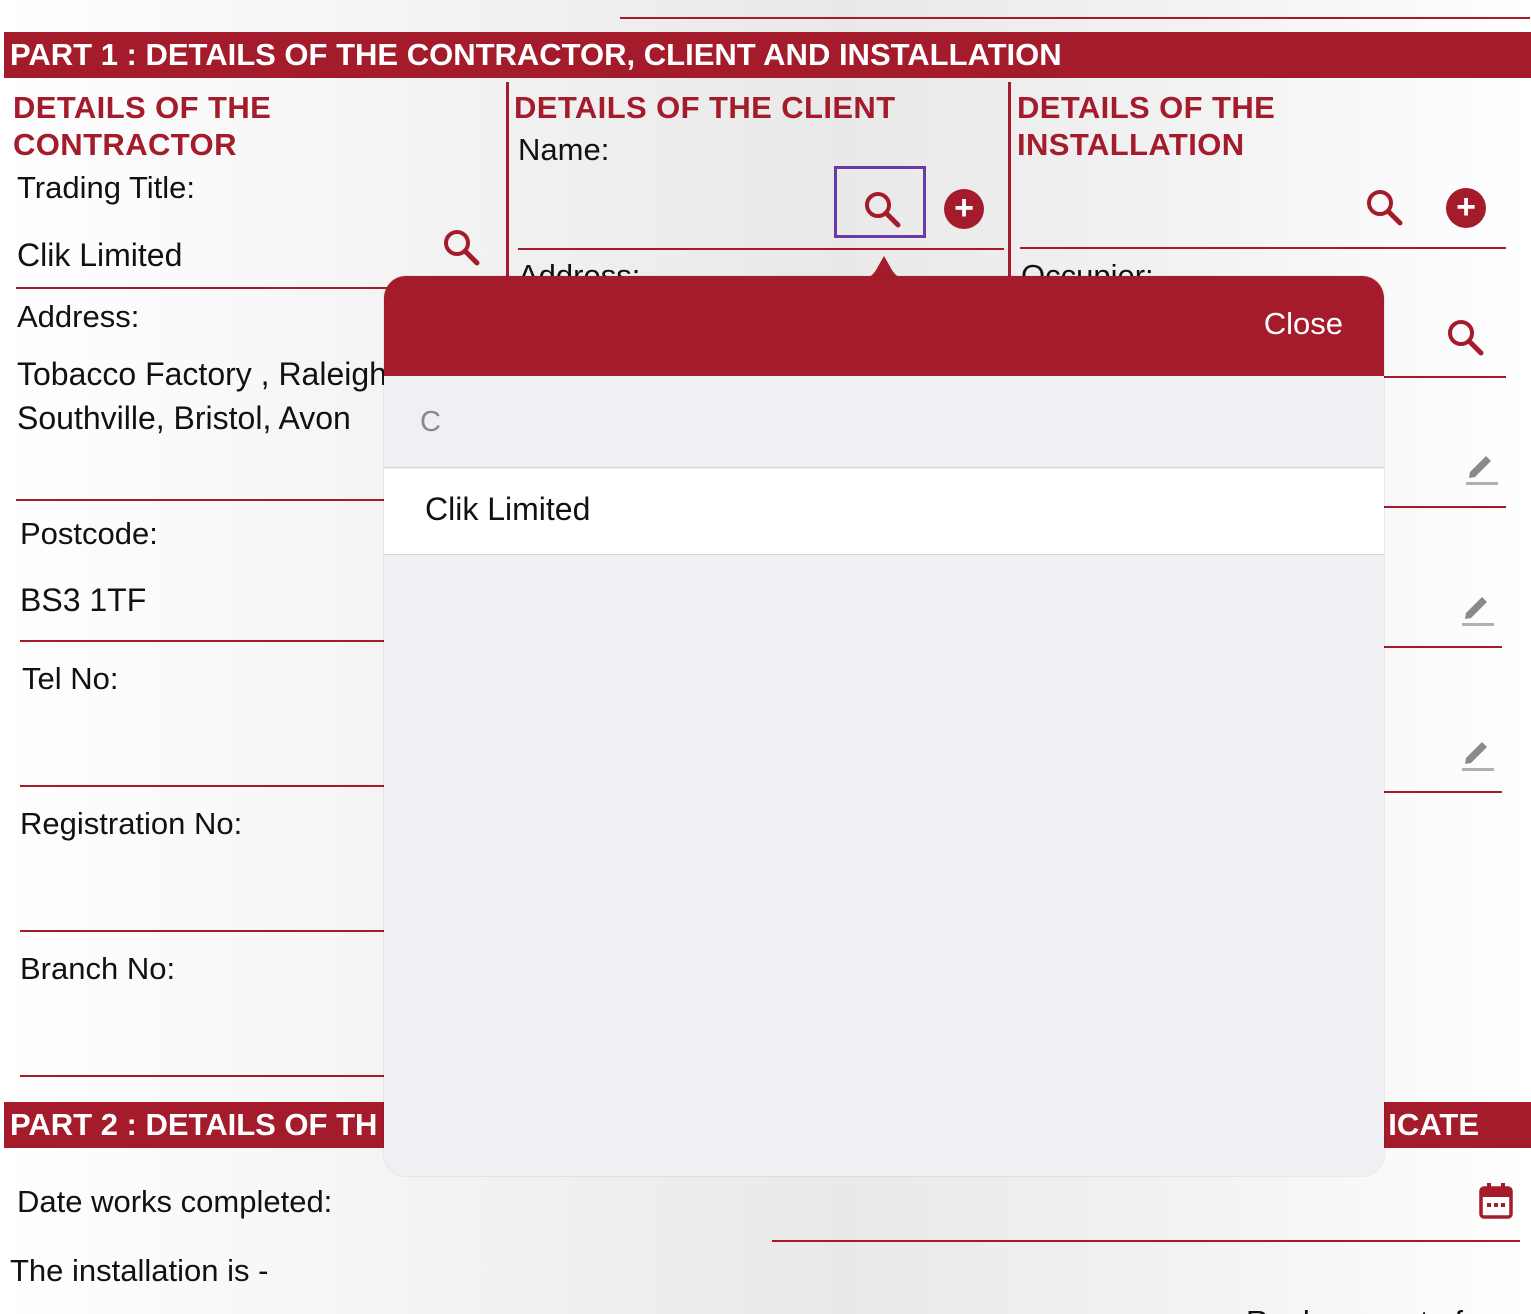 This screenshot has height=1314, width=1531. I want to click on date-completed-underline, so click(1146, 1241).